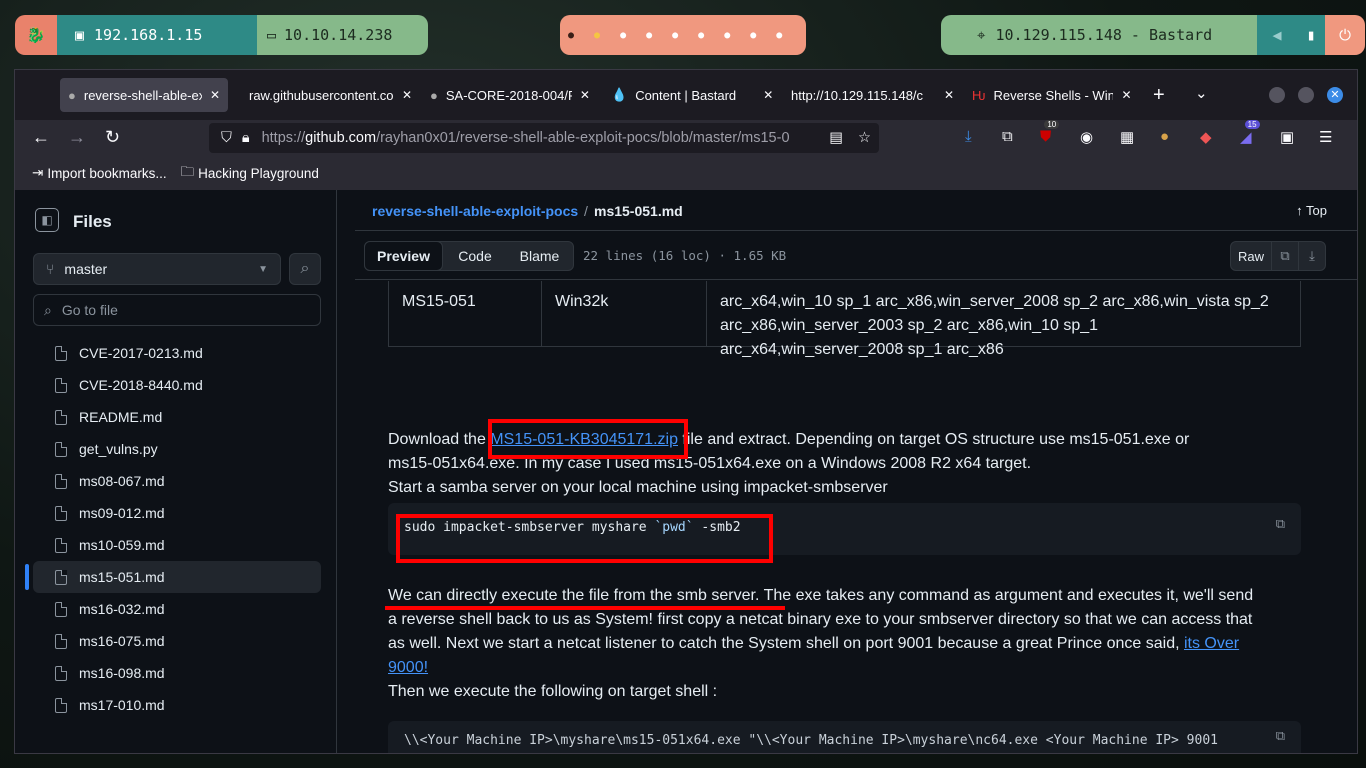 The image size is (1366, 768). I want to click on qr-icon: ▦, so click(1127, 137).